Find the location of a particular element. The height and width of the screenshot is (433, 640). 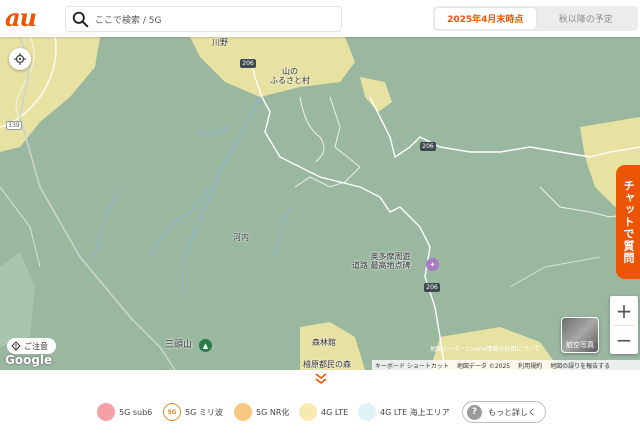

search-input: ここで検索 / 5G is located at coordinates (128, 19).